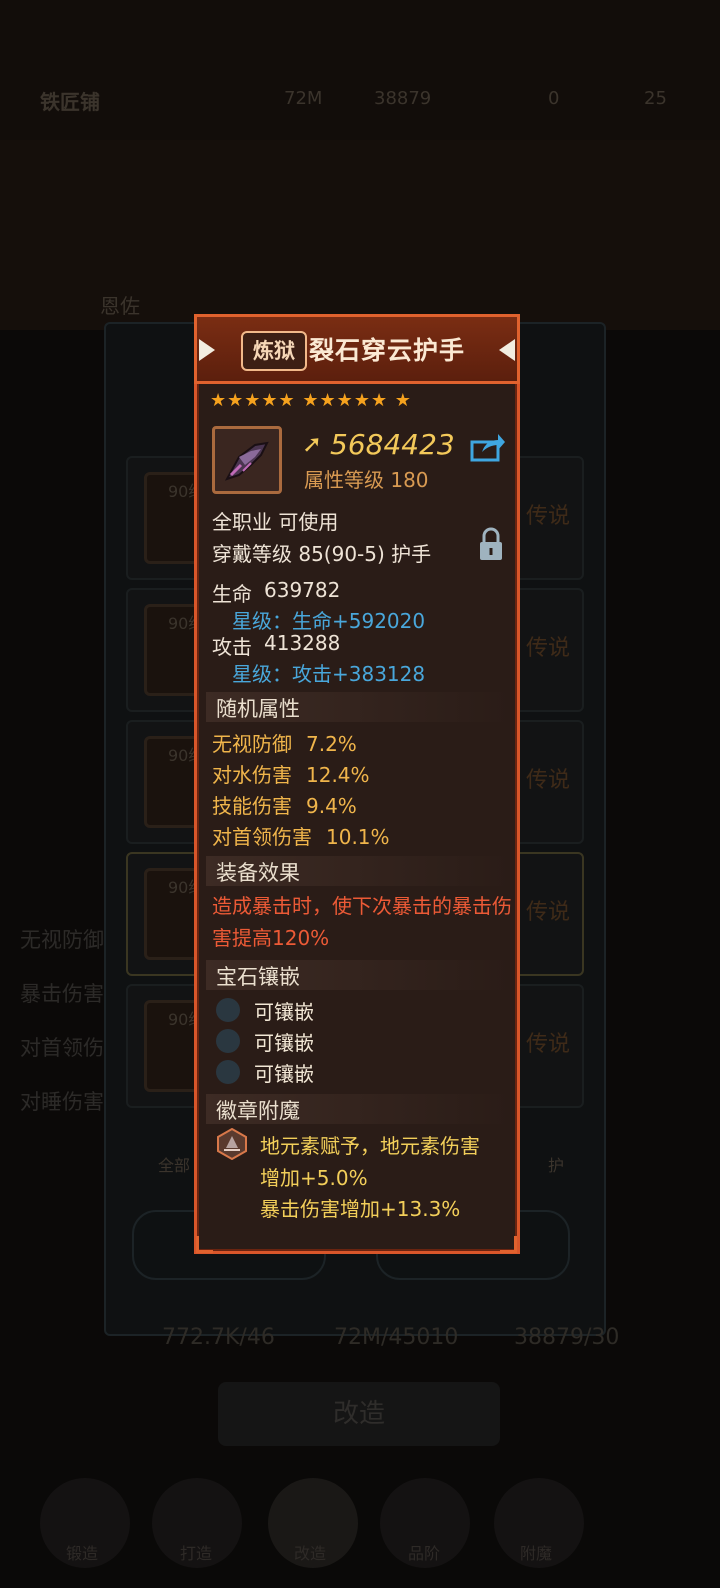 The image size is (720, 1588). I want to click on random-attr-row: 对首领伤害 10.1%, so click(301, 837).